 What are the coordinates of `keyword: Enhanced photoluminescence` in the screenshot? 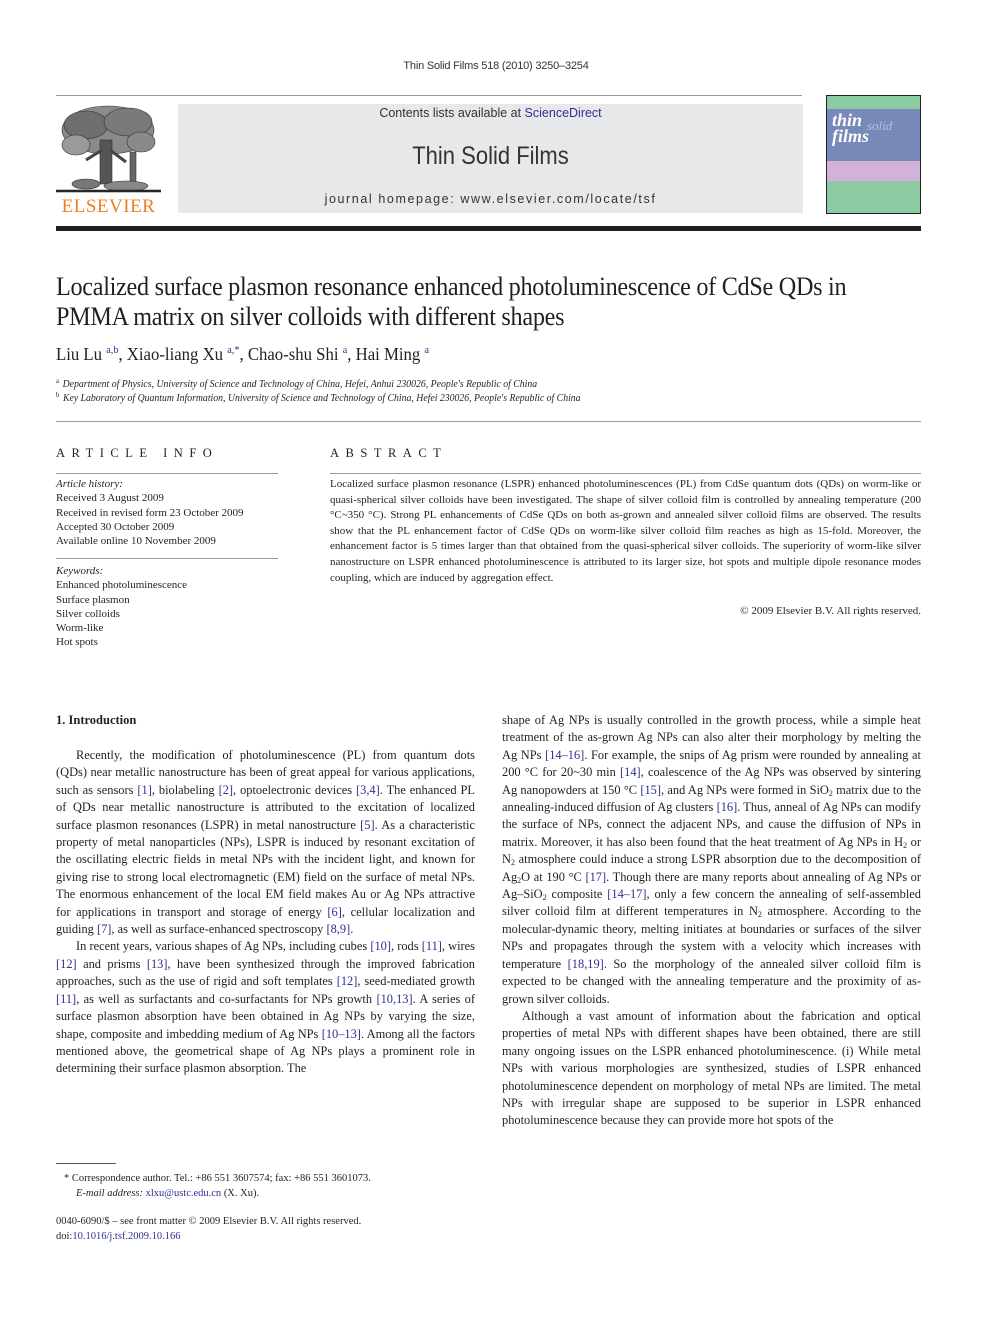 It's located at (122, 585).